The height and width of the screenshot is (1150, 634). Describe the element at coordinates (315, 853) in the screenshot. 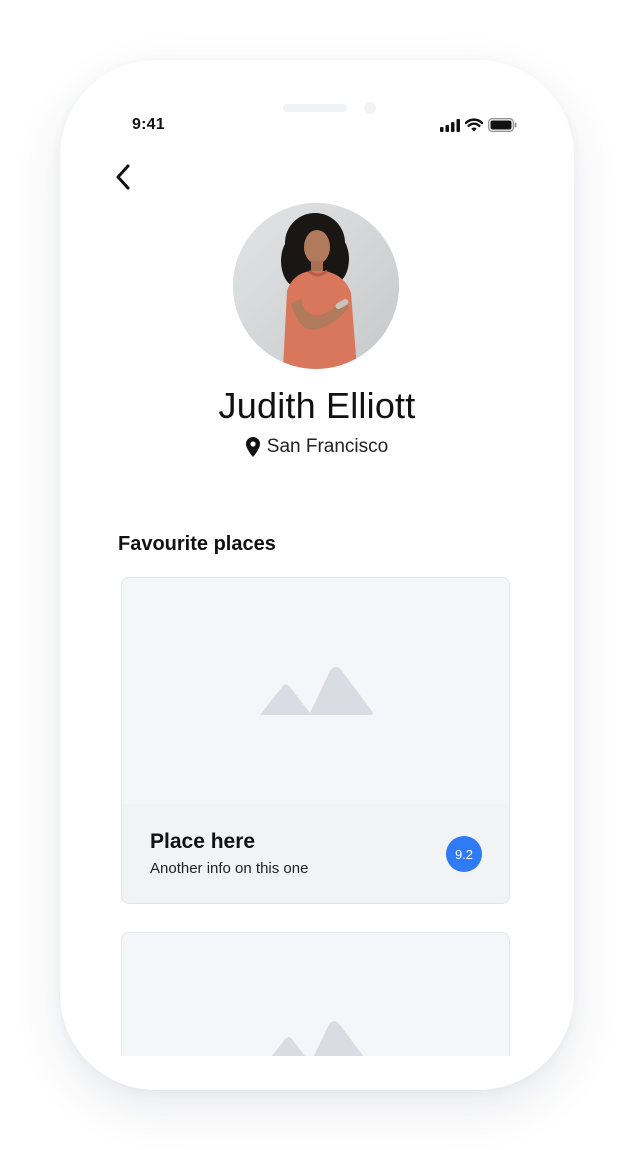

I see `card-footer: Place here Another info on this one 9.2` at that location.